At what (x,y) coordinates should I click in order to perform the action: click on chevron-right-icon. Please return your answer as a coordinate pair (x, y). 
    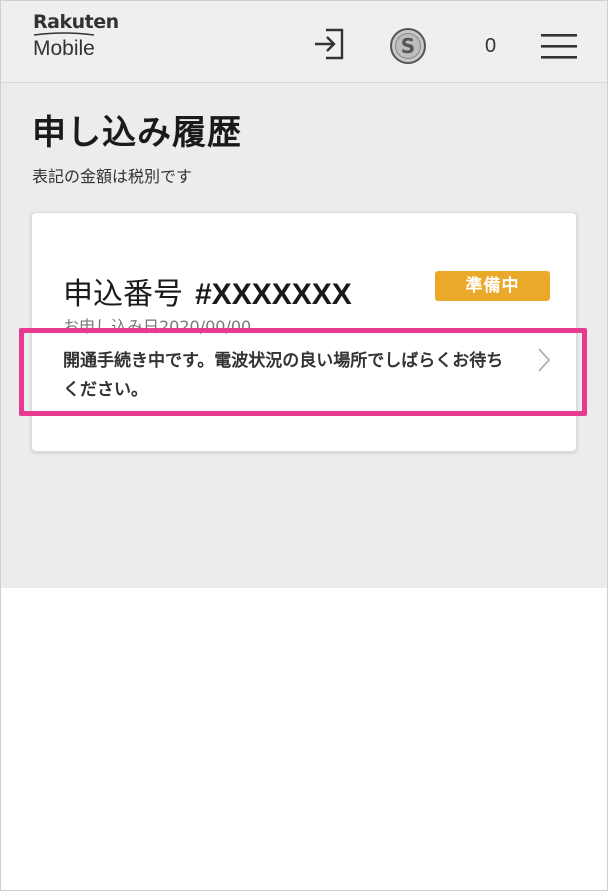
    Looking at the image, I should click on (544, 360).